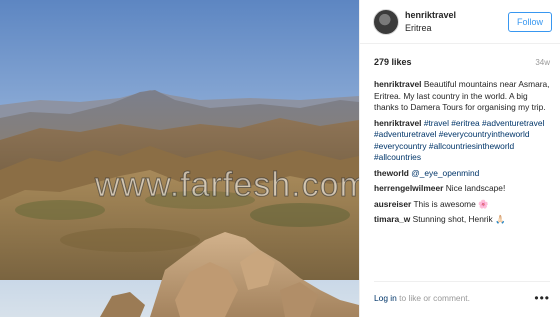 This screenshot has width=560, height=317. Describe the element at coordinates (542, 293) in the screenshot. I see `more-options-icon: •••` at that location.